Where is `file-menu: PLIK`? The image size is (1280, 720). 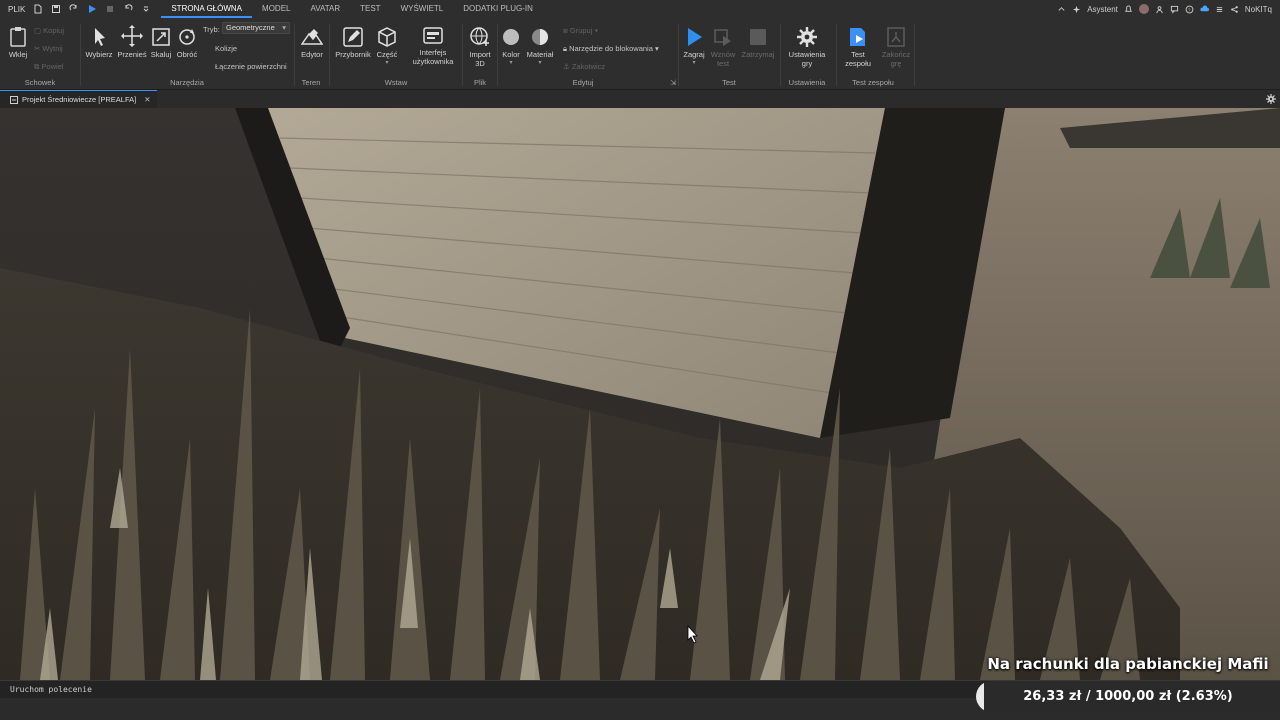 file-menu: PLIK is located at coordinates (16, 9).